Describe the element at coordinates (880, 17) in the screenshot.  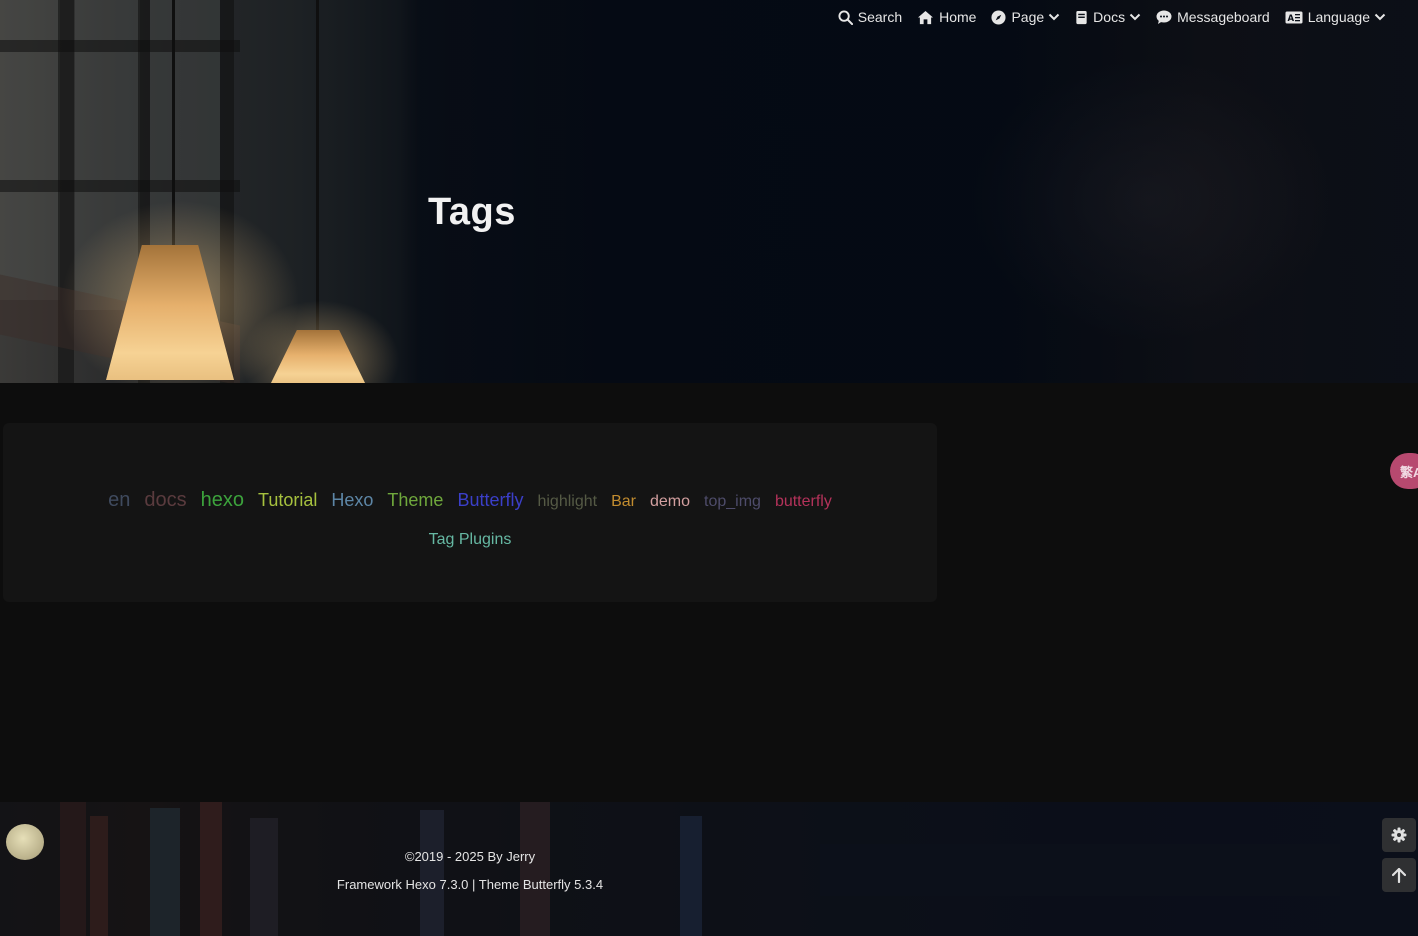
I see `nav-search-label: Search` at that location.